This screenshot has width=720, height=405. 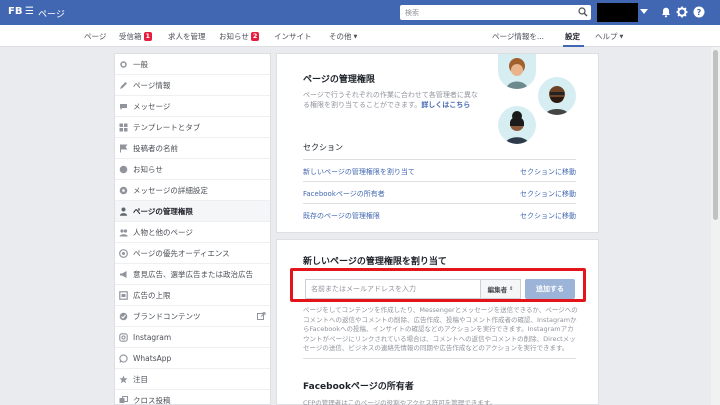 I want to click on section-label-existing: 既存のページの管理権限, so click(x=341, y=216).